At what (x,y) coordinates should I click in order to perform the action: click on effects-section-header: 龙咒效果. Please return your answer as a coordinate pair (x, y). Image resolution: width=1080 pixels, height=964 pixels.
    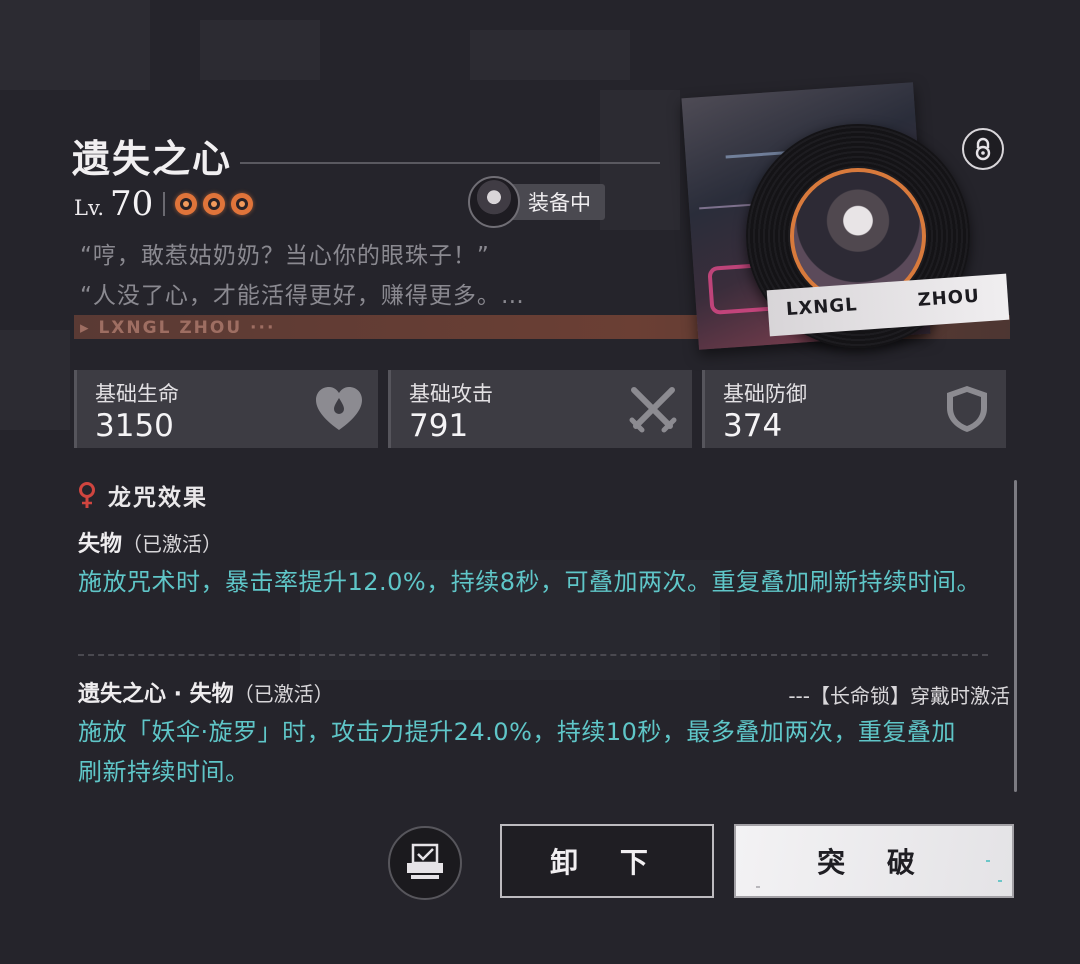
    Looking at the image, I should click on (143, 495).